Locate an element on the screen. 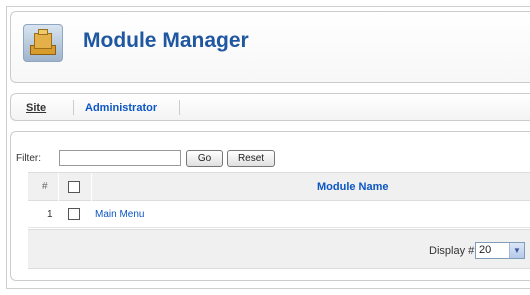 The height and width of the screenshot is (295, 530). row-number: 1 is located at coordinates (50, 214).